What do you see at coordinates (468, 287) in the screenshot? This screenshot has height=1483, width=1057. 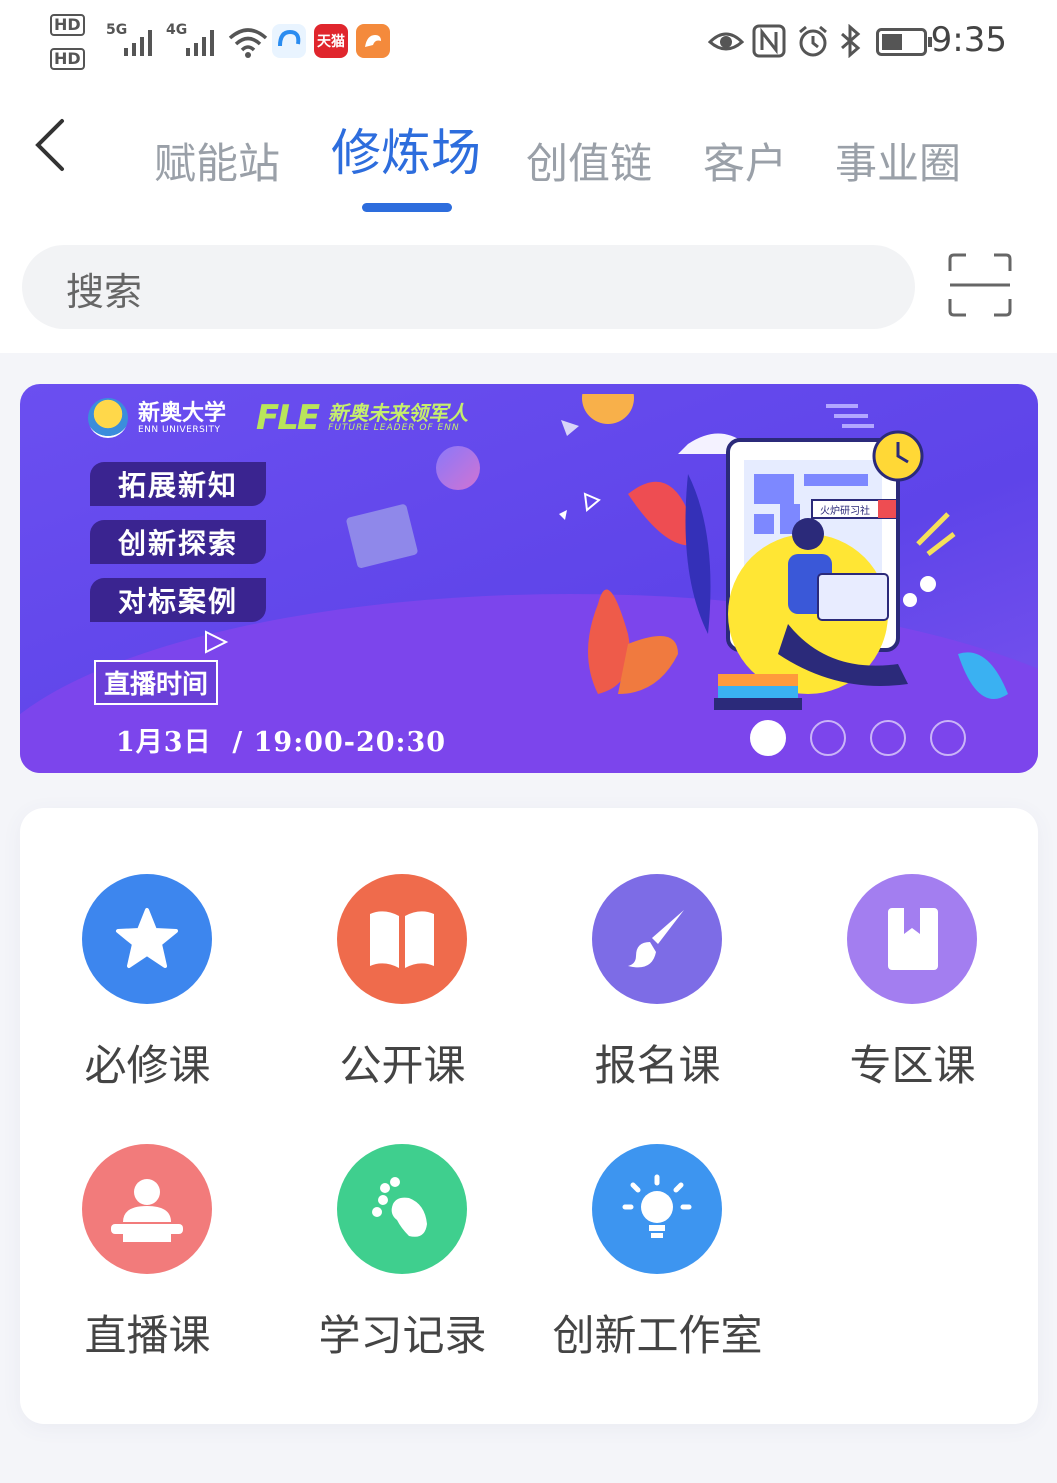 I see `search-input: 搜索` at bounding box center [468, 287].